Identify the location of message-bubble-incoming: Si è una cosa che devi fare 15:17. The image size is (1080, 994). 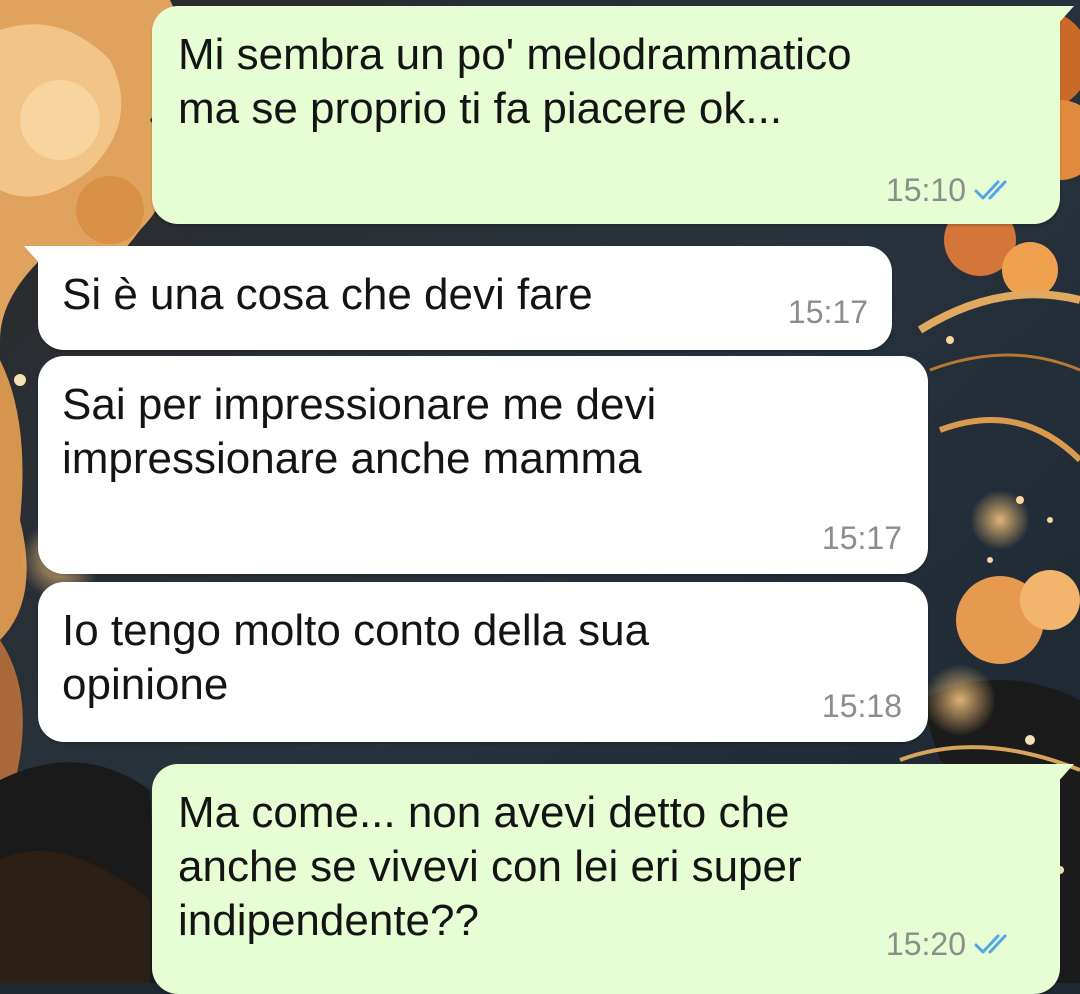
(458, 298).